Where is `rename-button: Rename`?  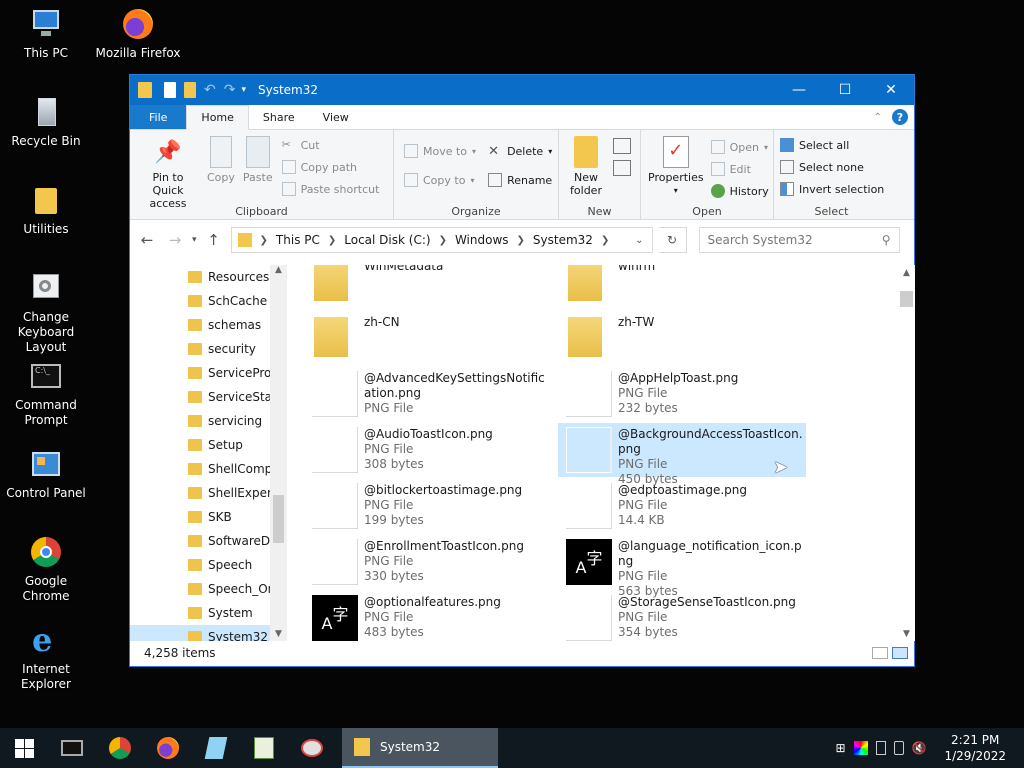 rename-button: Rename is located at coordinates (520, 180).